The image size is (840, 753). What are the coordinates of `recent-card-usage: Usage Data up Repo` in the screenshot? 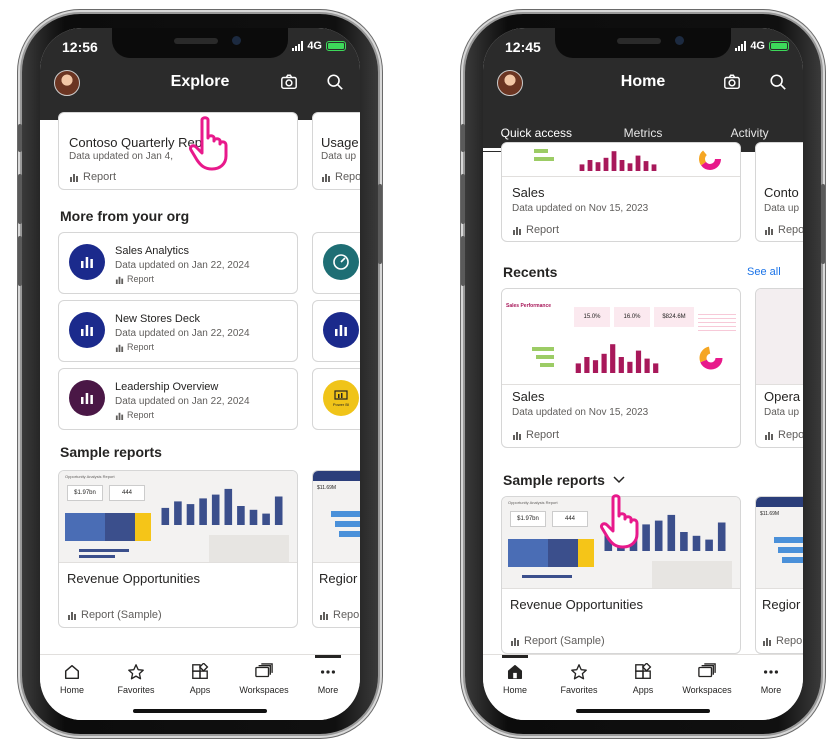 It's located at (336, 151).